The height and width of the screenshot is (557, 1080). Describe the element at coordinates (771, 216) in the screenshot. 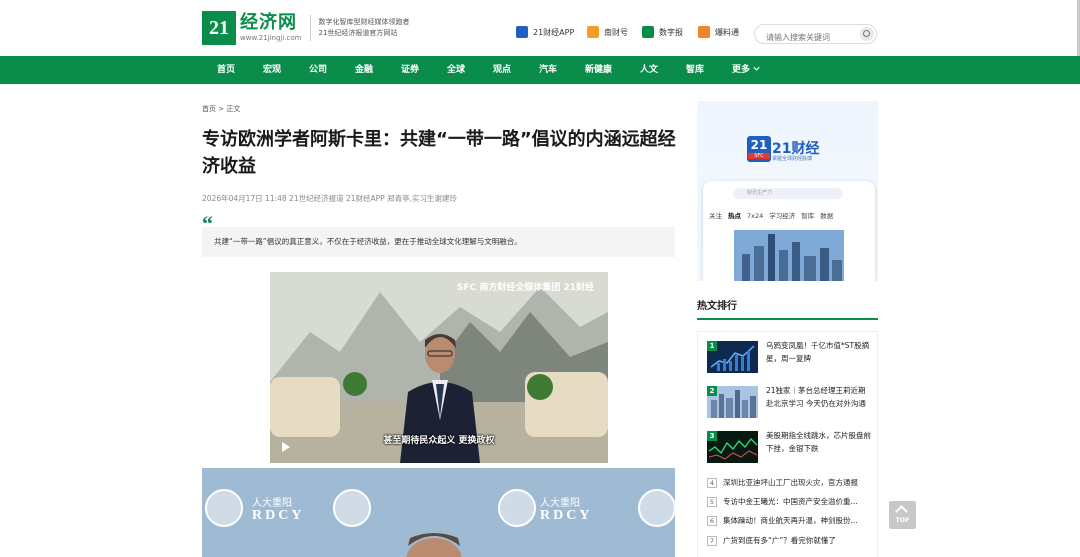

I see `ad-tabs: 关注 热点 7x24 学习经济 智库 数据` at that location.